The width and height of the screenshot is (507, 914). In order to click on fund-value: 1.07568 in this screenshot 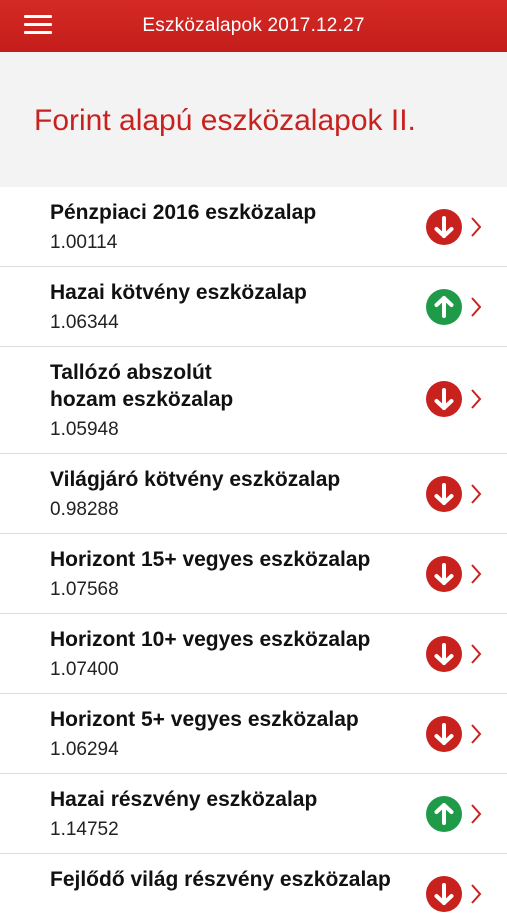, I will do `click(84, 589)`.